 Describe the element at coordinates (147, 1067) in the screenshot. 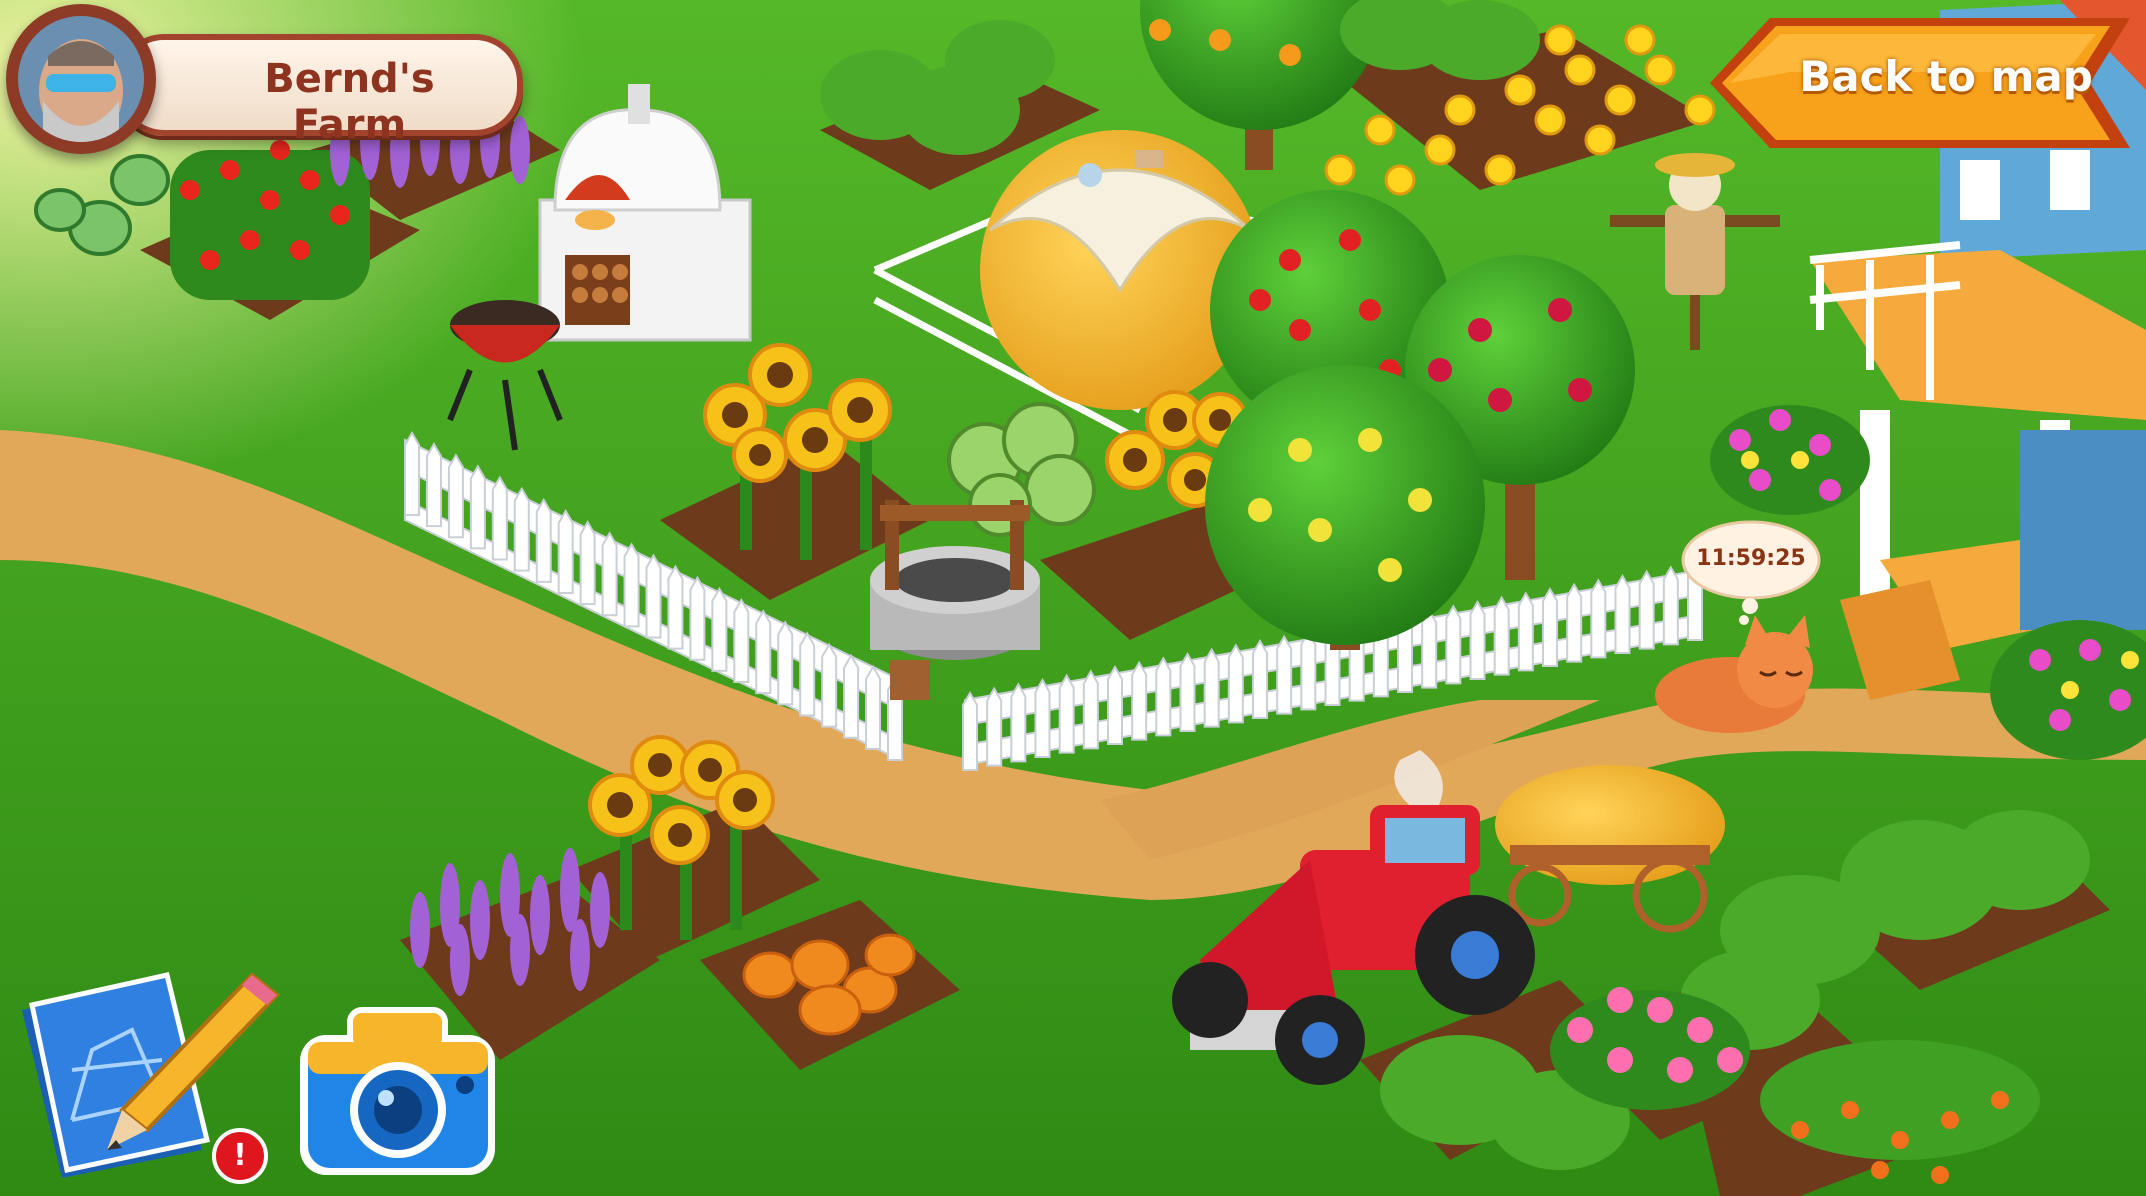

I see `design-mode-button: !` at that location.